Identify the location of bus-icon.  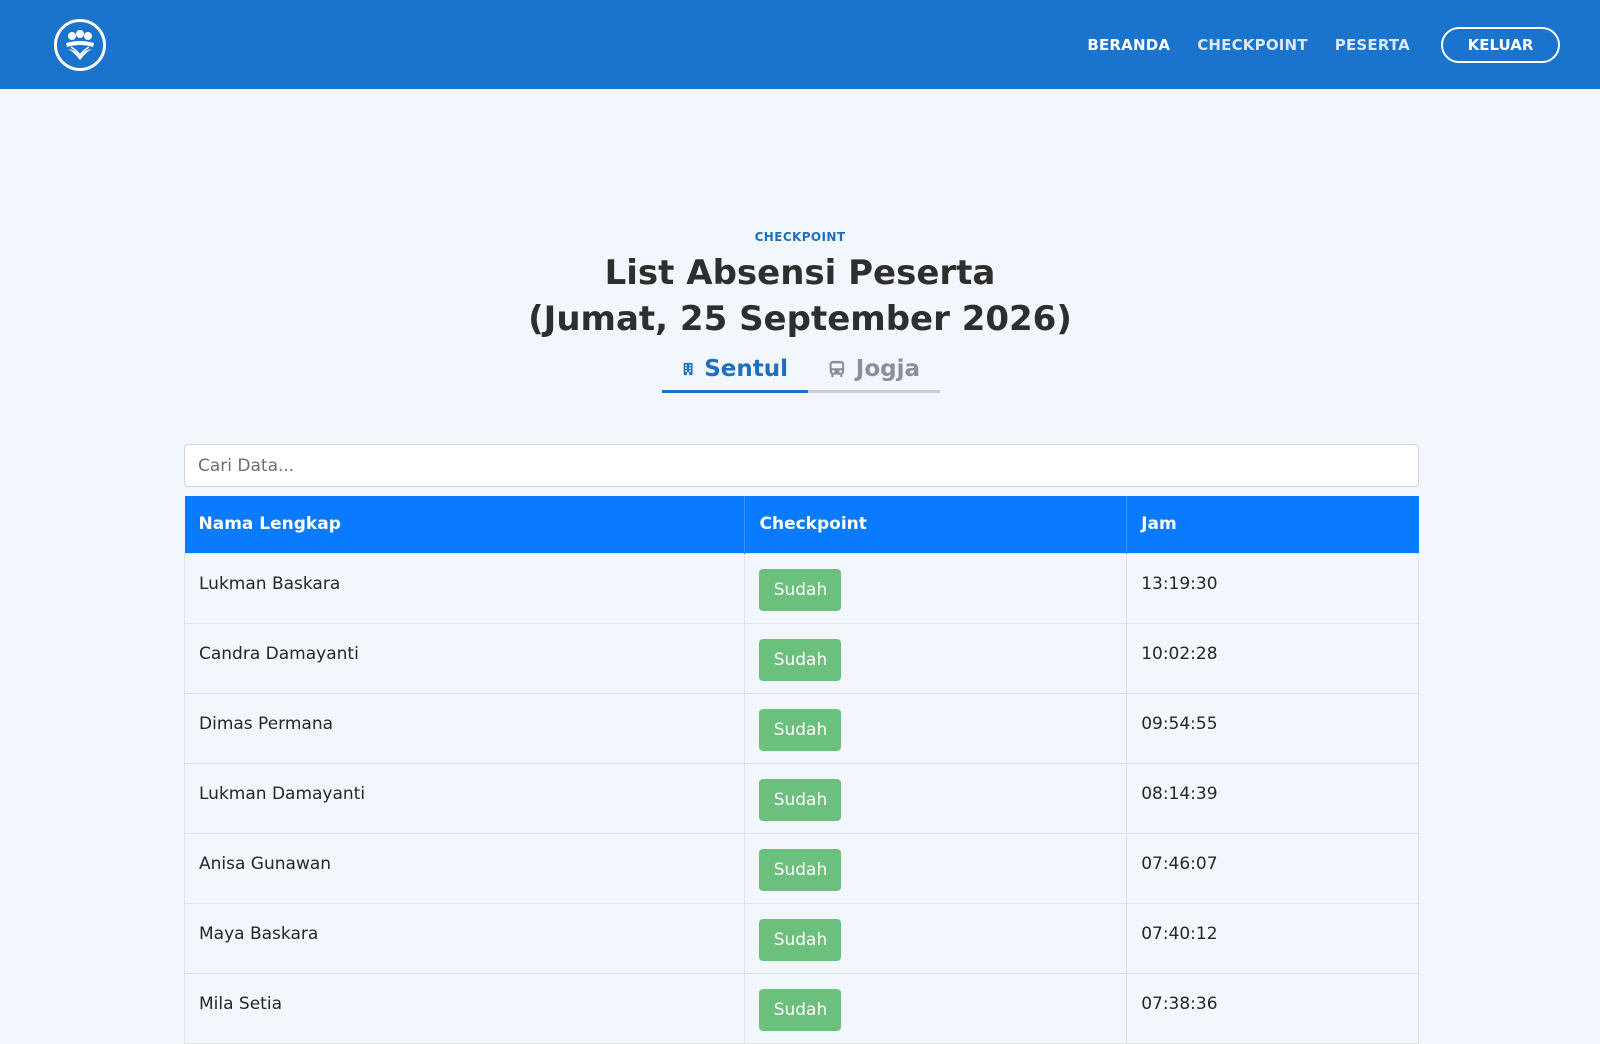
(837, 369).